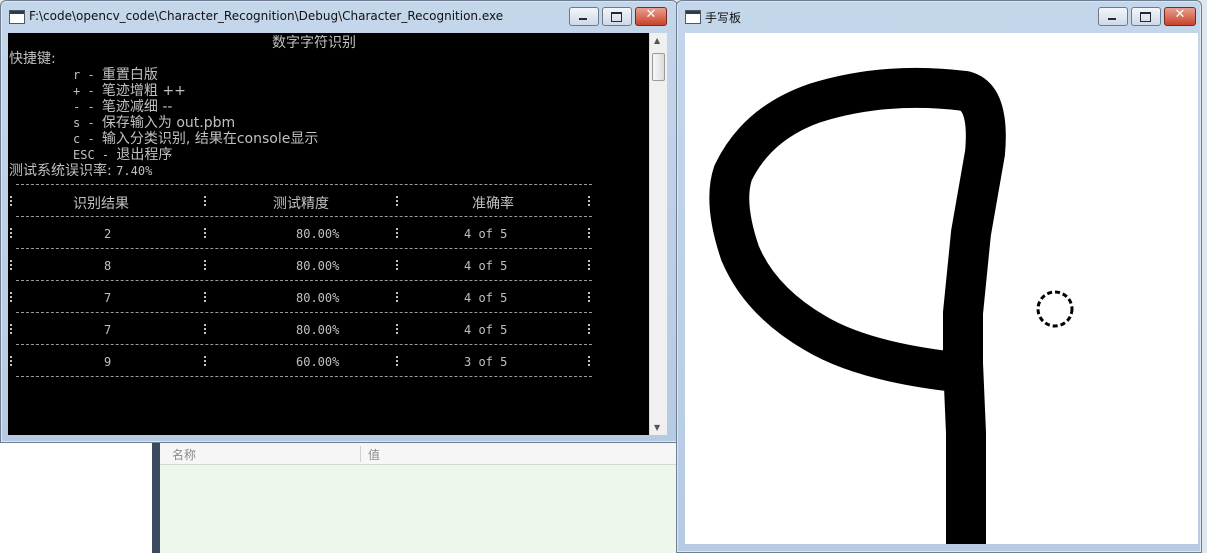 The width and height of the screenshot is (1207, 553). What do you see at coordinates (80, 171) in the screenshot?
I see `error-rate-line: 测试系统误识率: 7.40%` at bounding box center [80, 171].